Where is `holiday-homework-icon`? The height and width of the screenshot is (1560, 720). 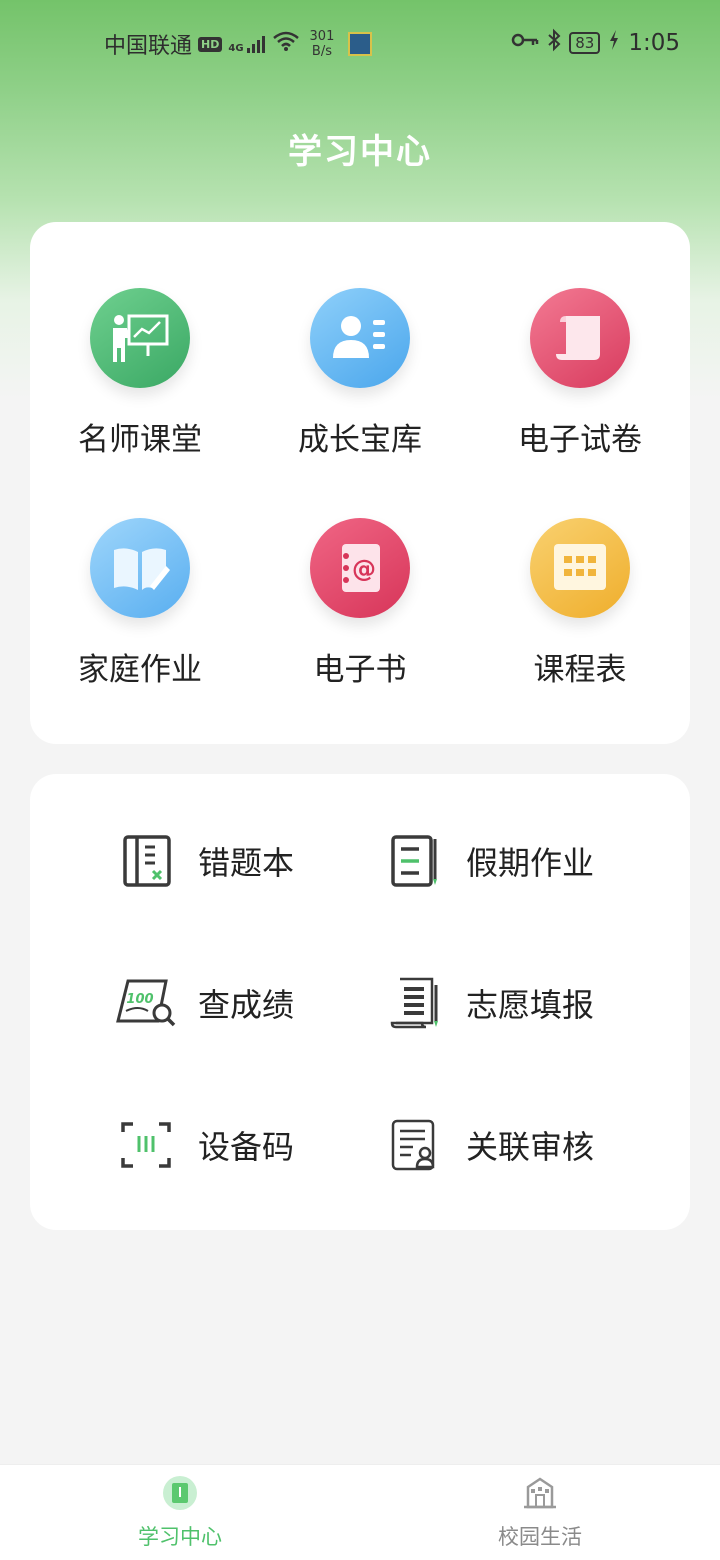
holiday-homework-icon is located at coordinates (414, 861).